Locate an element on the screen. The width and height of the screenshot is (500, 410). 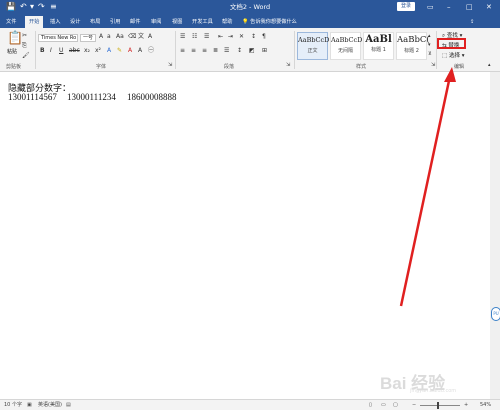
distributed-icon: ☰ is located at coordinates (226, 51).